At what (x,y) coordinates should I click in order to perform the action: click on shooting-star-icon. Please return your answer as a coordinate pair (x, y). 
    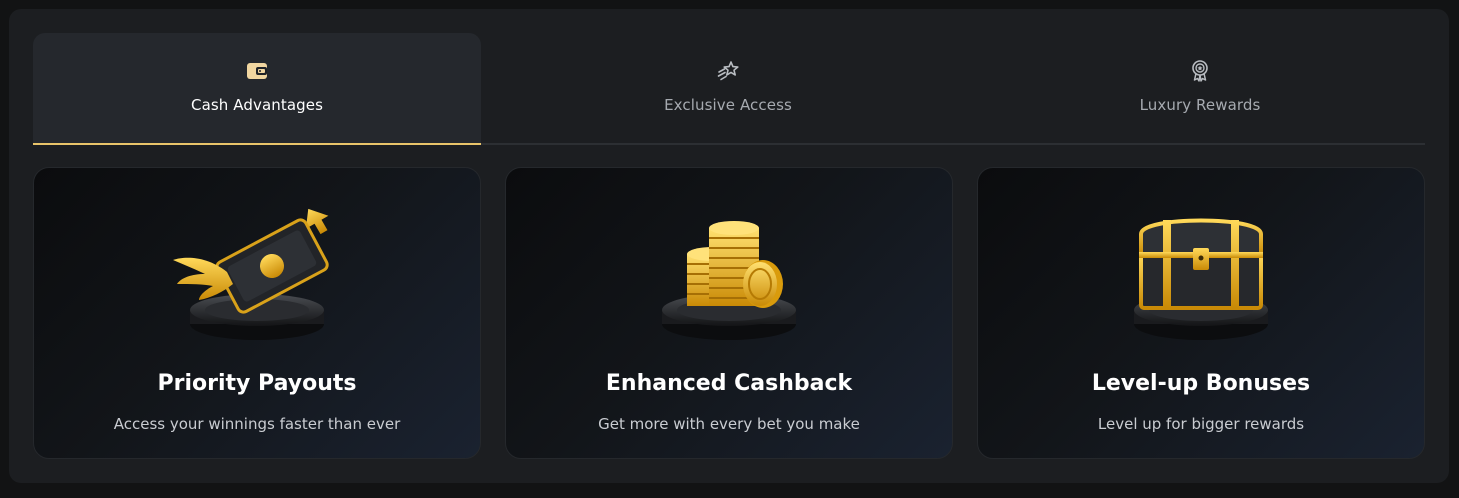
    Looking at the image, I should click on (728, 71).